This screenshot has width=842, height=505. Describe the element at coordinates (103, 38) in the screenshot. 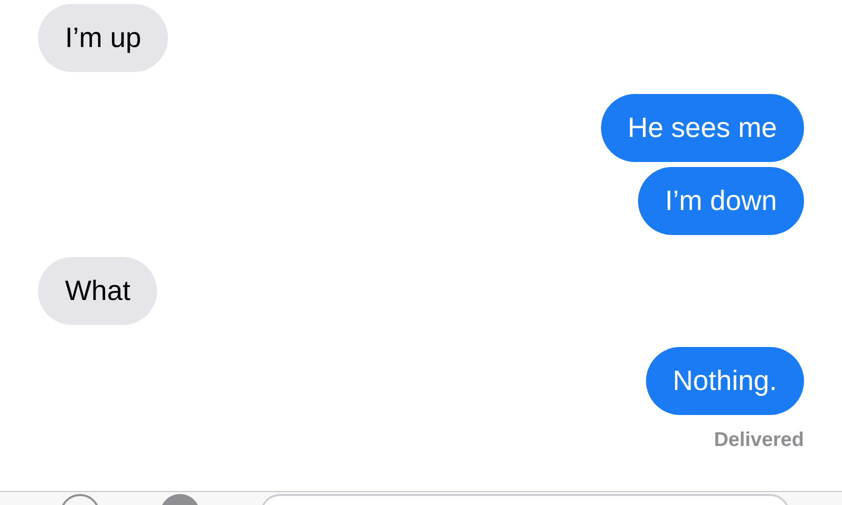

I see `received-message-bubble: I’m up` at that location.